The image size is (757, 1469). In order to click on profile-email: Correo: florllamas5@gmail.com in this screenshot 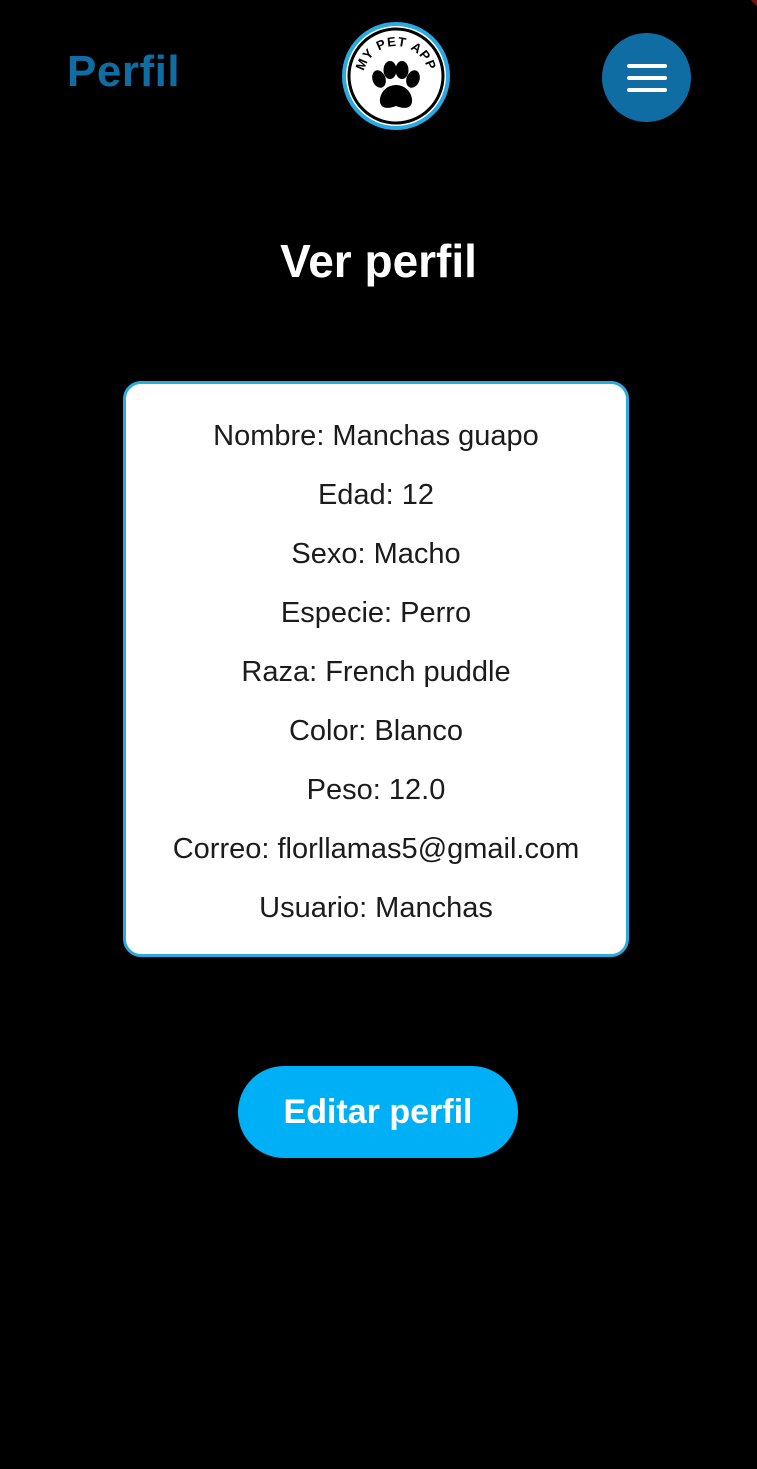, I will do `click(376, 849)`.